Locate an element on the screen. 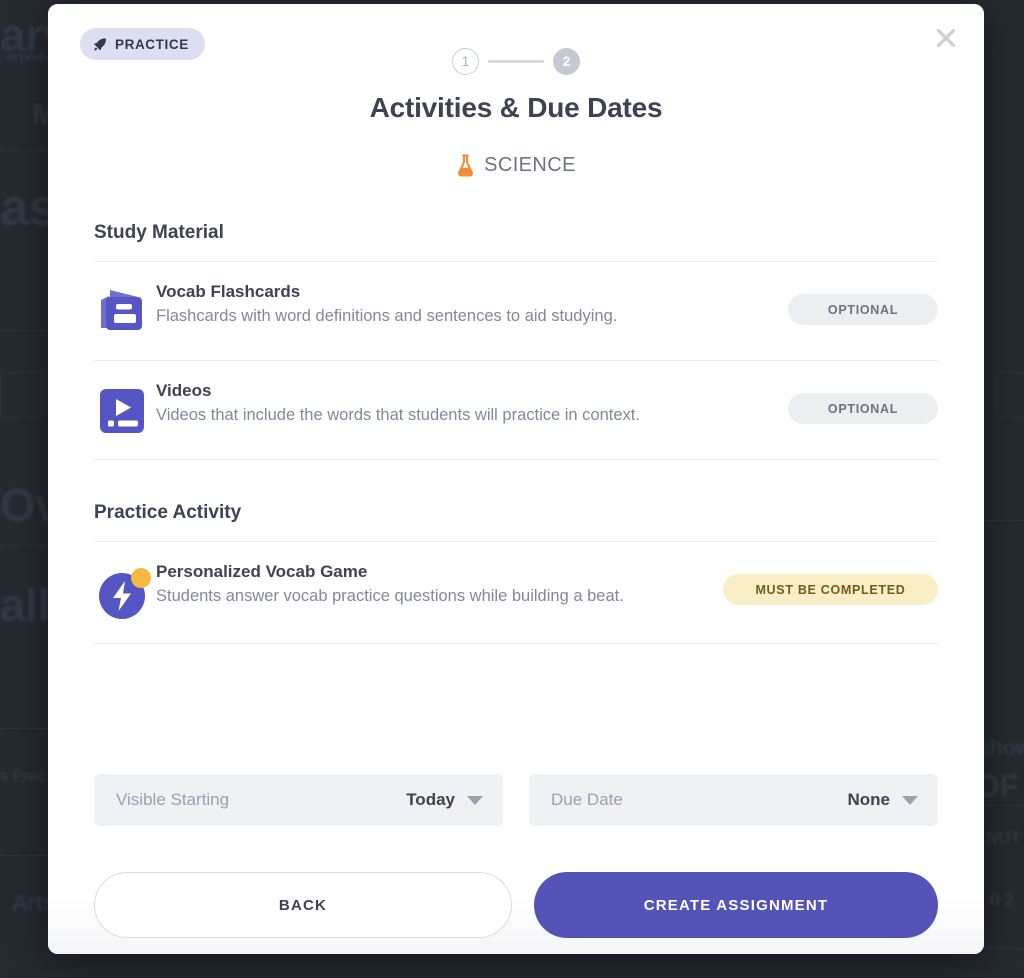  lightning-game-icon is located at coordinates (125, 592).